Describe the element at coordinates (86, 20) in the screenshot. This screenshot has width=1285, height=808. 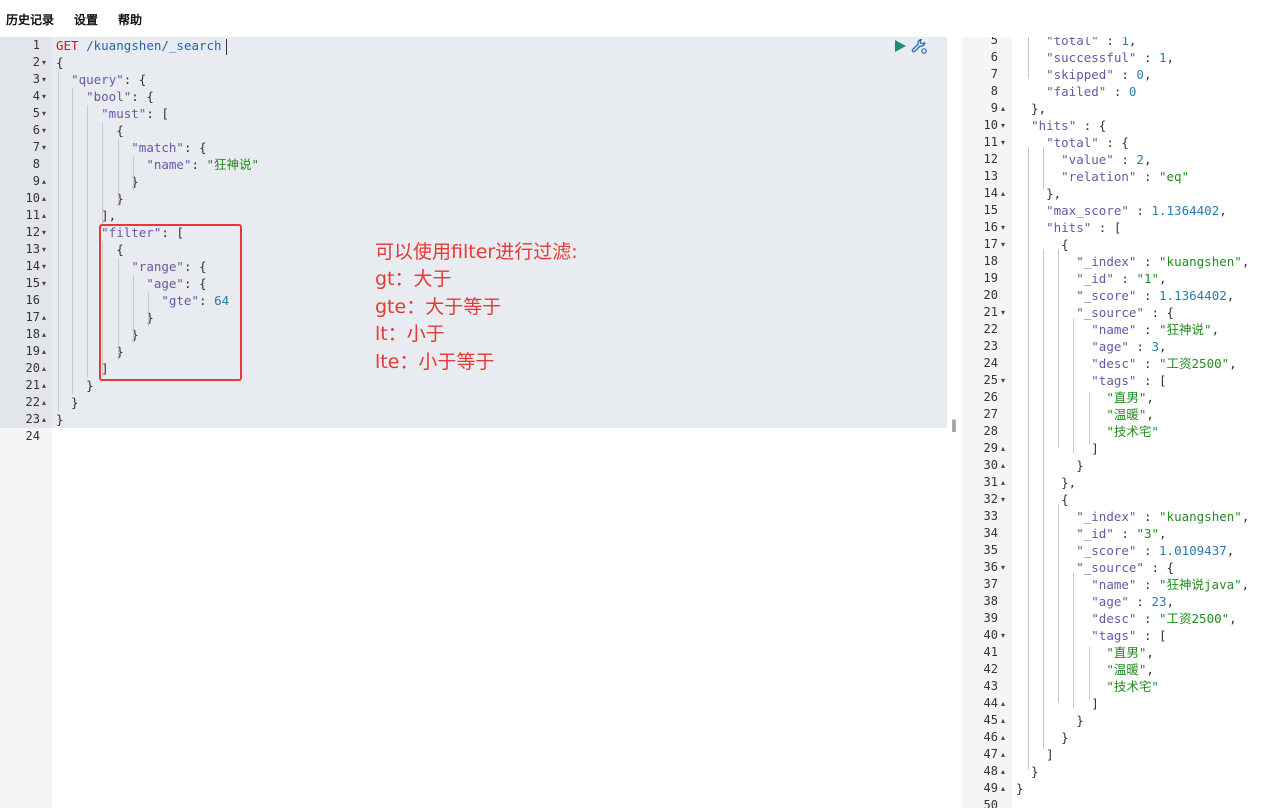
I see `menu-settings: 设置` at that location.